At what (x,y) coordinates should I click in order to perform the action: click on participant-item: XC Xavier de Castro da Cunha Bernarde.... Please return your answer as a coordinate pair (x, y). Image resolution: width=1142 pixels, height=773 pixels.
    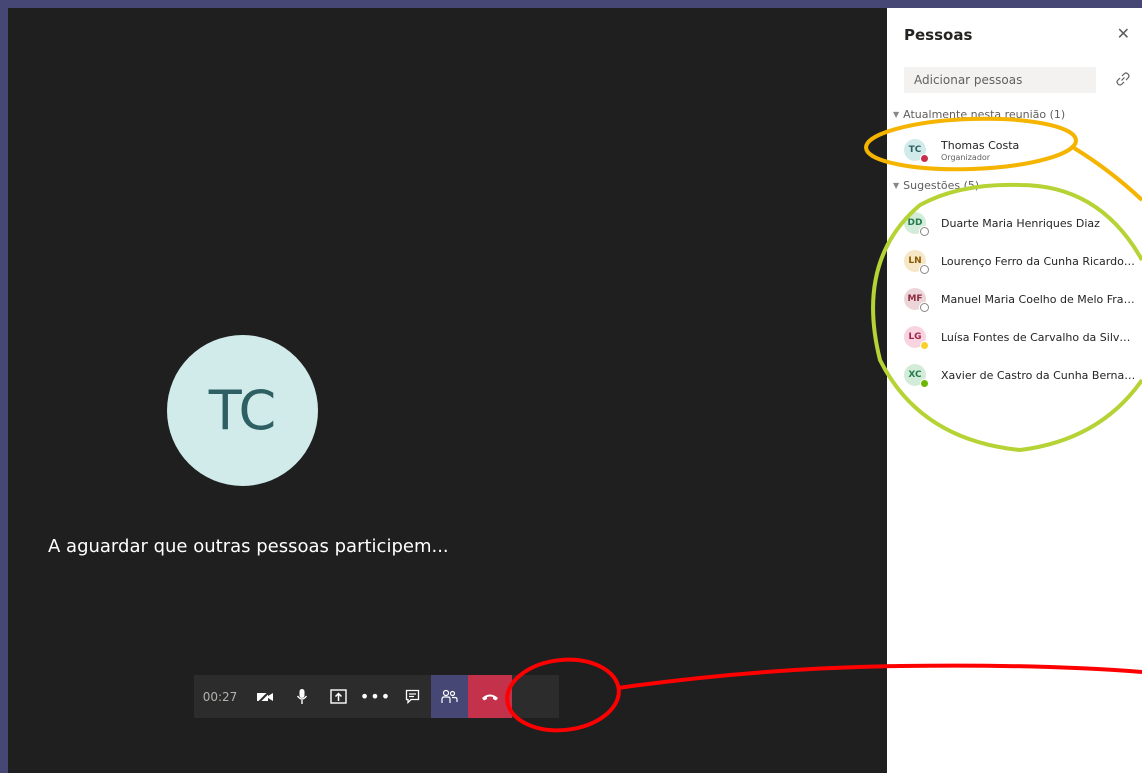
    Looking at the image, I should click on (1023, 375).